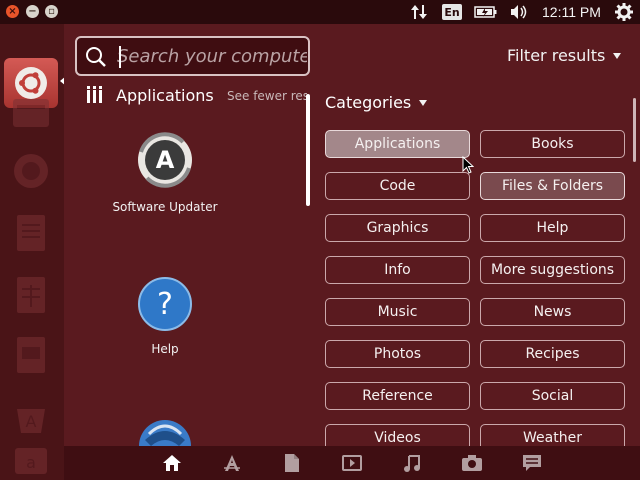  I want to click on category-videos: Videos, so click(397, 435).